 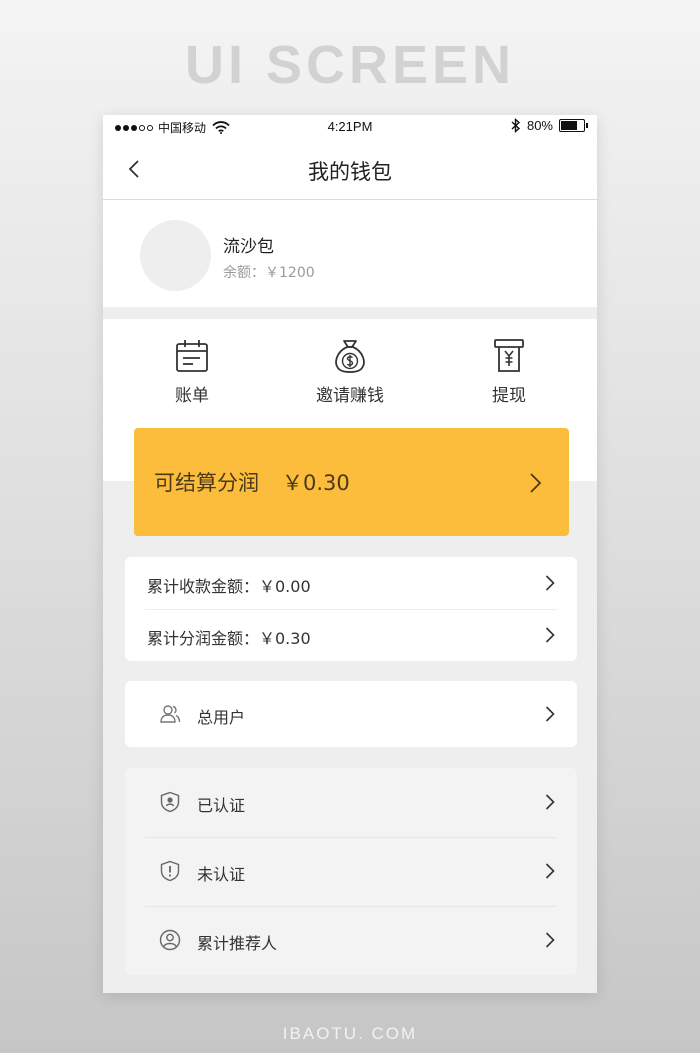 I want to click on action-withdraw: 提现, so click(x=509, y=371).